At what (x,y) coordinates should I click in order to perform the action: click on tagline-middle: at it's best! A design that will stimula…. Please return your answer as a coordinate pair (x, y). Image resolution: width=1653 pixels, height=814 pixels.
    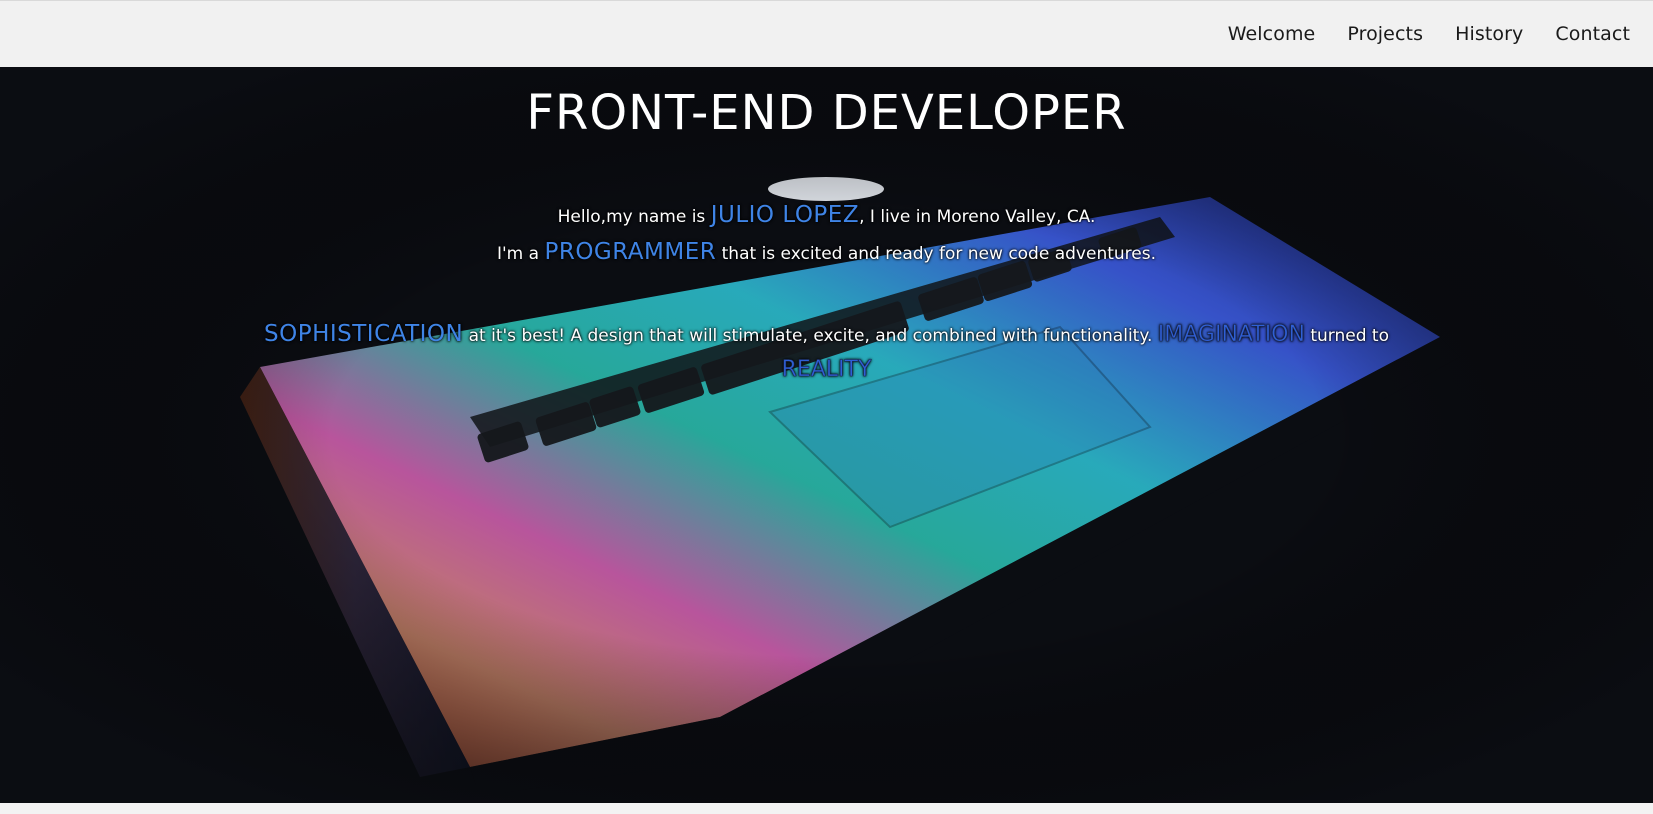
    Looking at the image, I should click on (810, 336).